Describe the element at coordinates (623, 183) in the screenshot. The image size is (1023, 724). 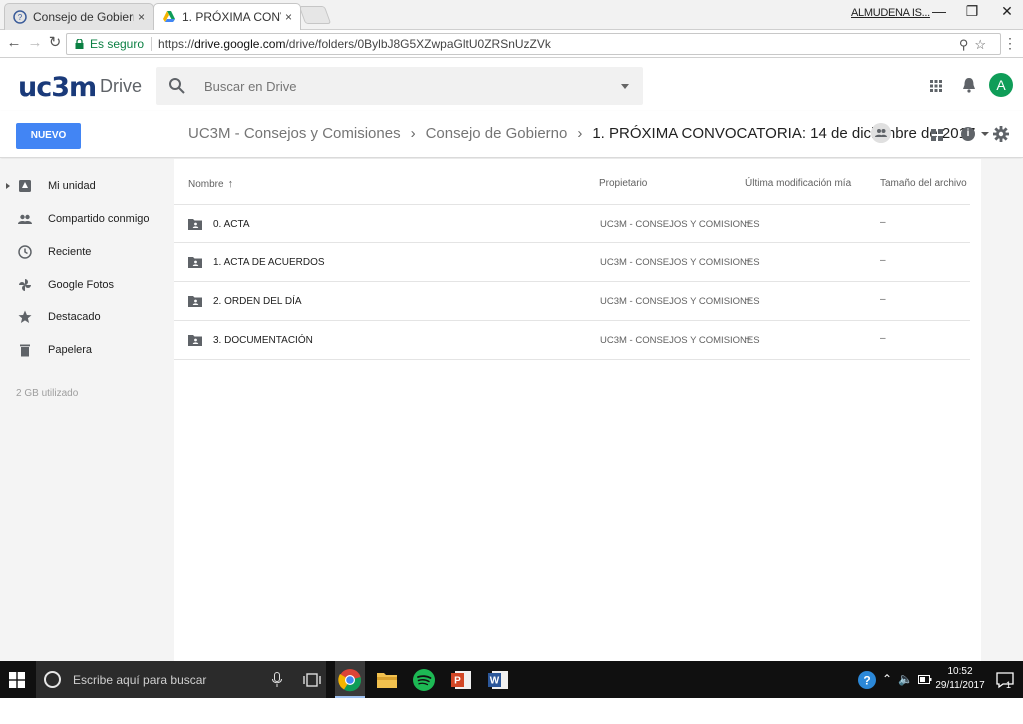
I see `column-header-owner: Propietario` at that location.